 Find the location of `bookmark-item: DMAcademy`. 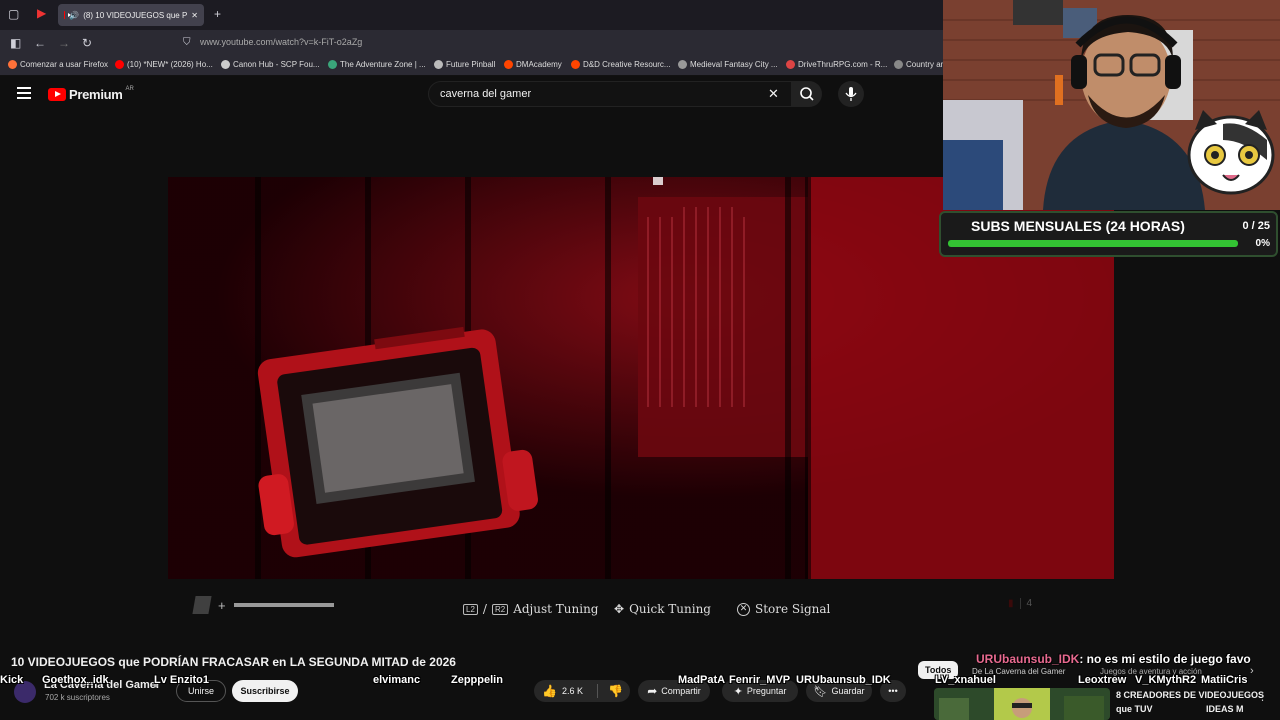

bookmark-item: DMAcademy is located at coordinates (533, 64).